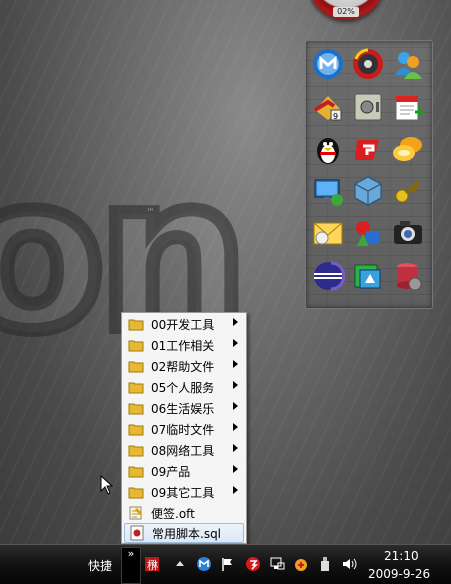 Image resolution: width=451 pixels, height=584 pixels. I want to click on taskbar: 快捷 » 㮊 21:10 2009-9-26, so click(225, 564).